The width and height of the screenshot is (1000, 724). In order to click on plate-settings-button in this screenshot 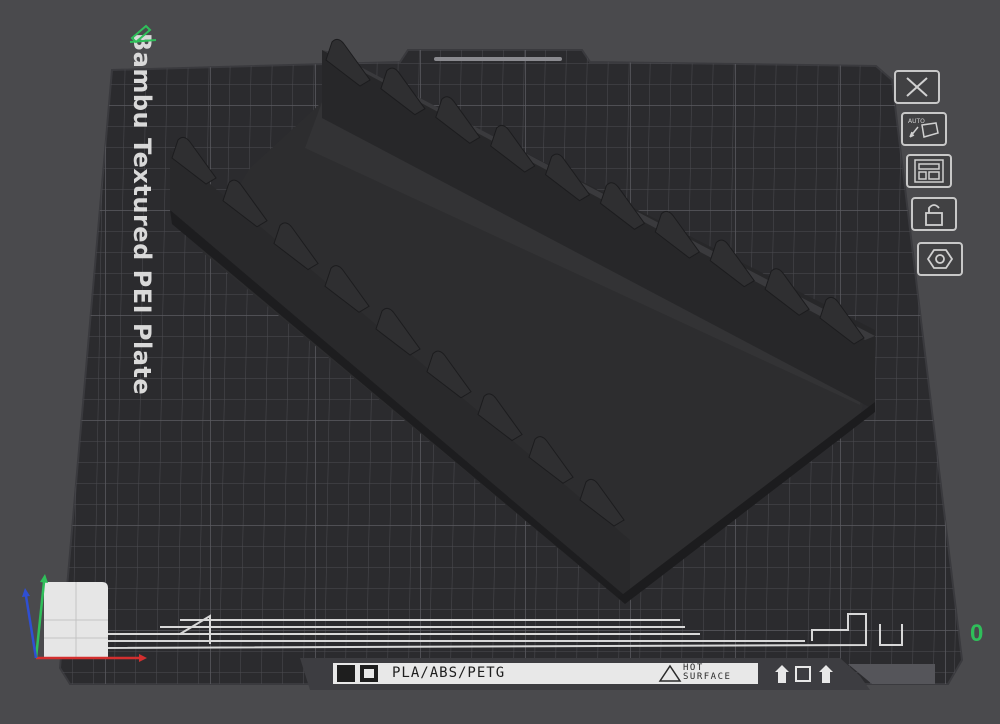, I will do `click(940, 259)`.